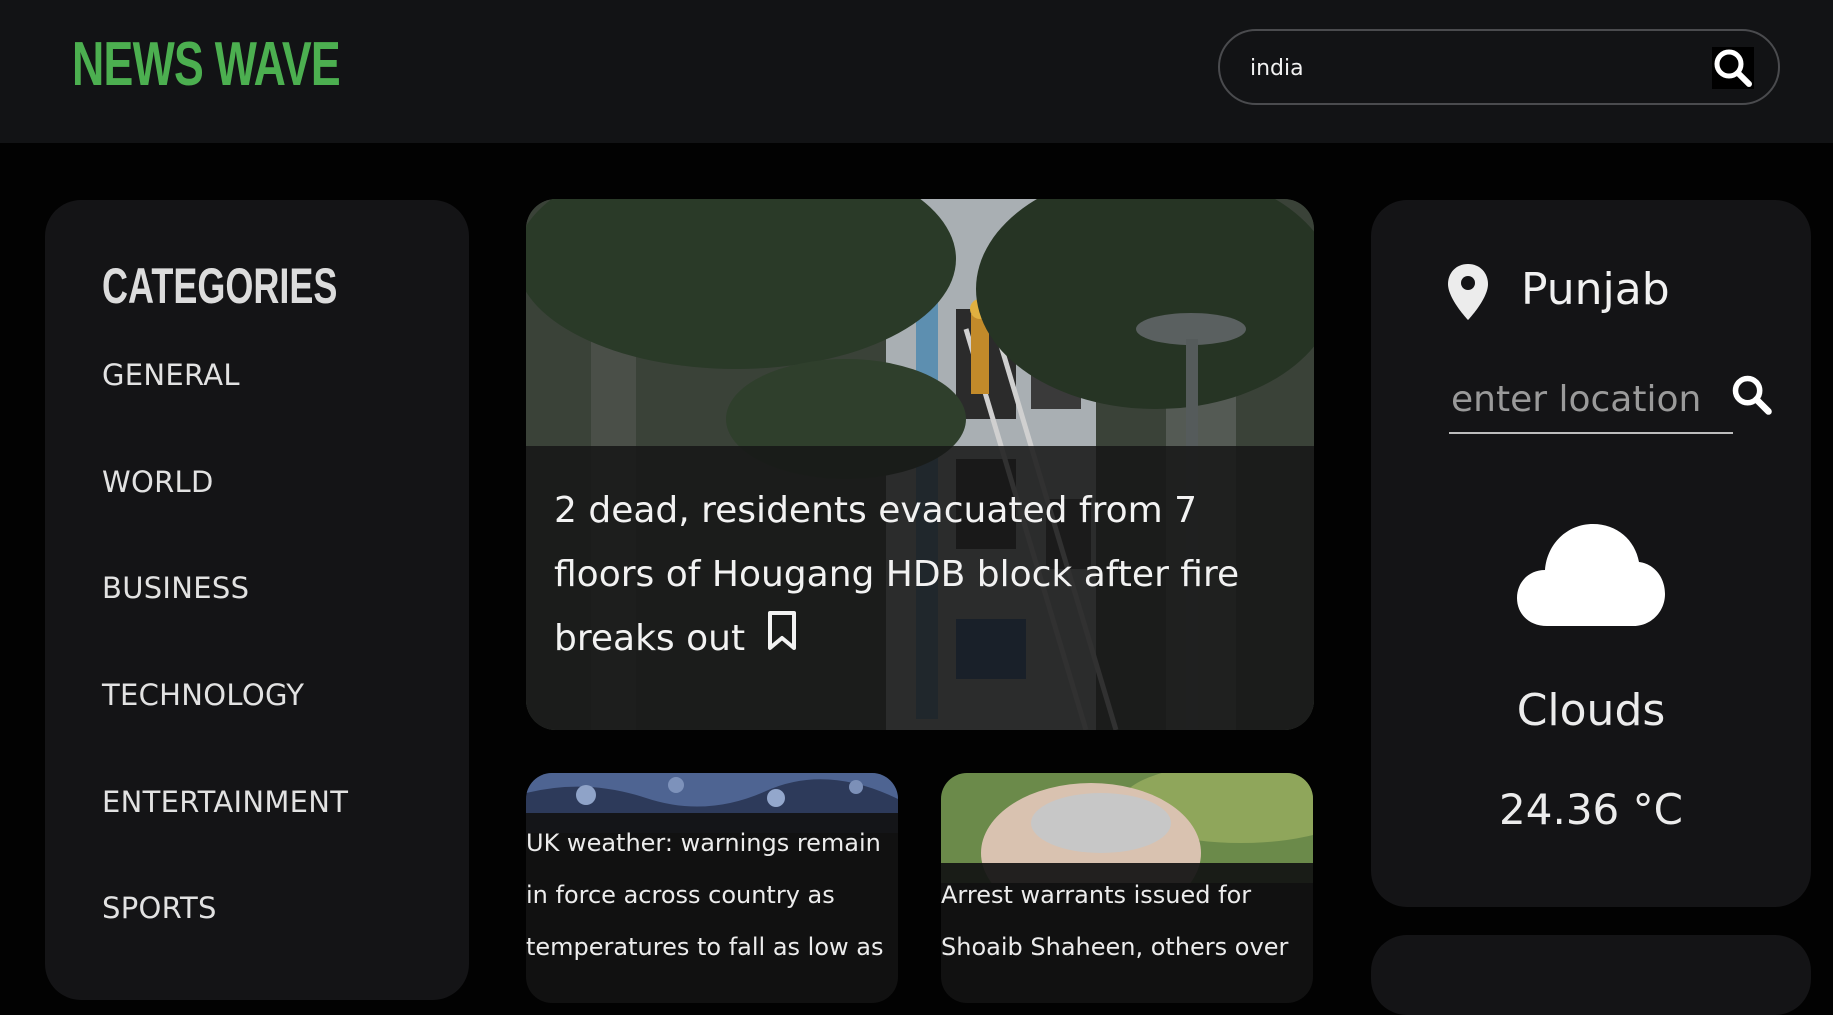  What do you see at coordinates (203, 695) in the screenshot?
I see `sidebar-item-technology: TECHNOLOGY` at bounding box center [203, 695].